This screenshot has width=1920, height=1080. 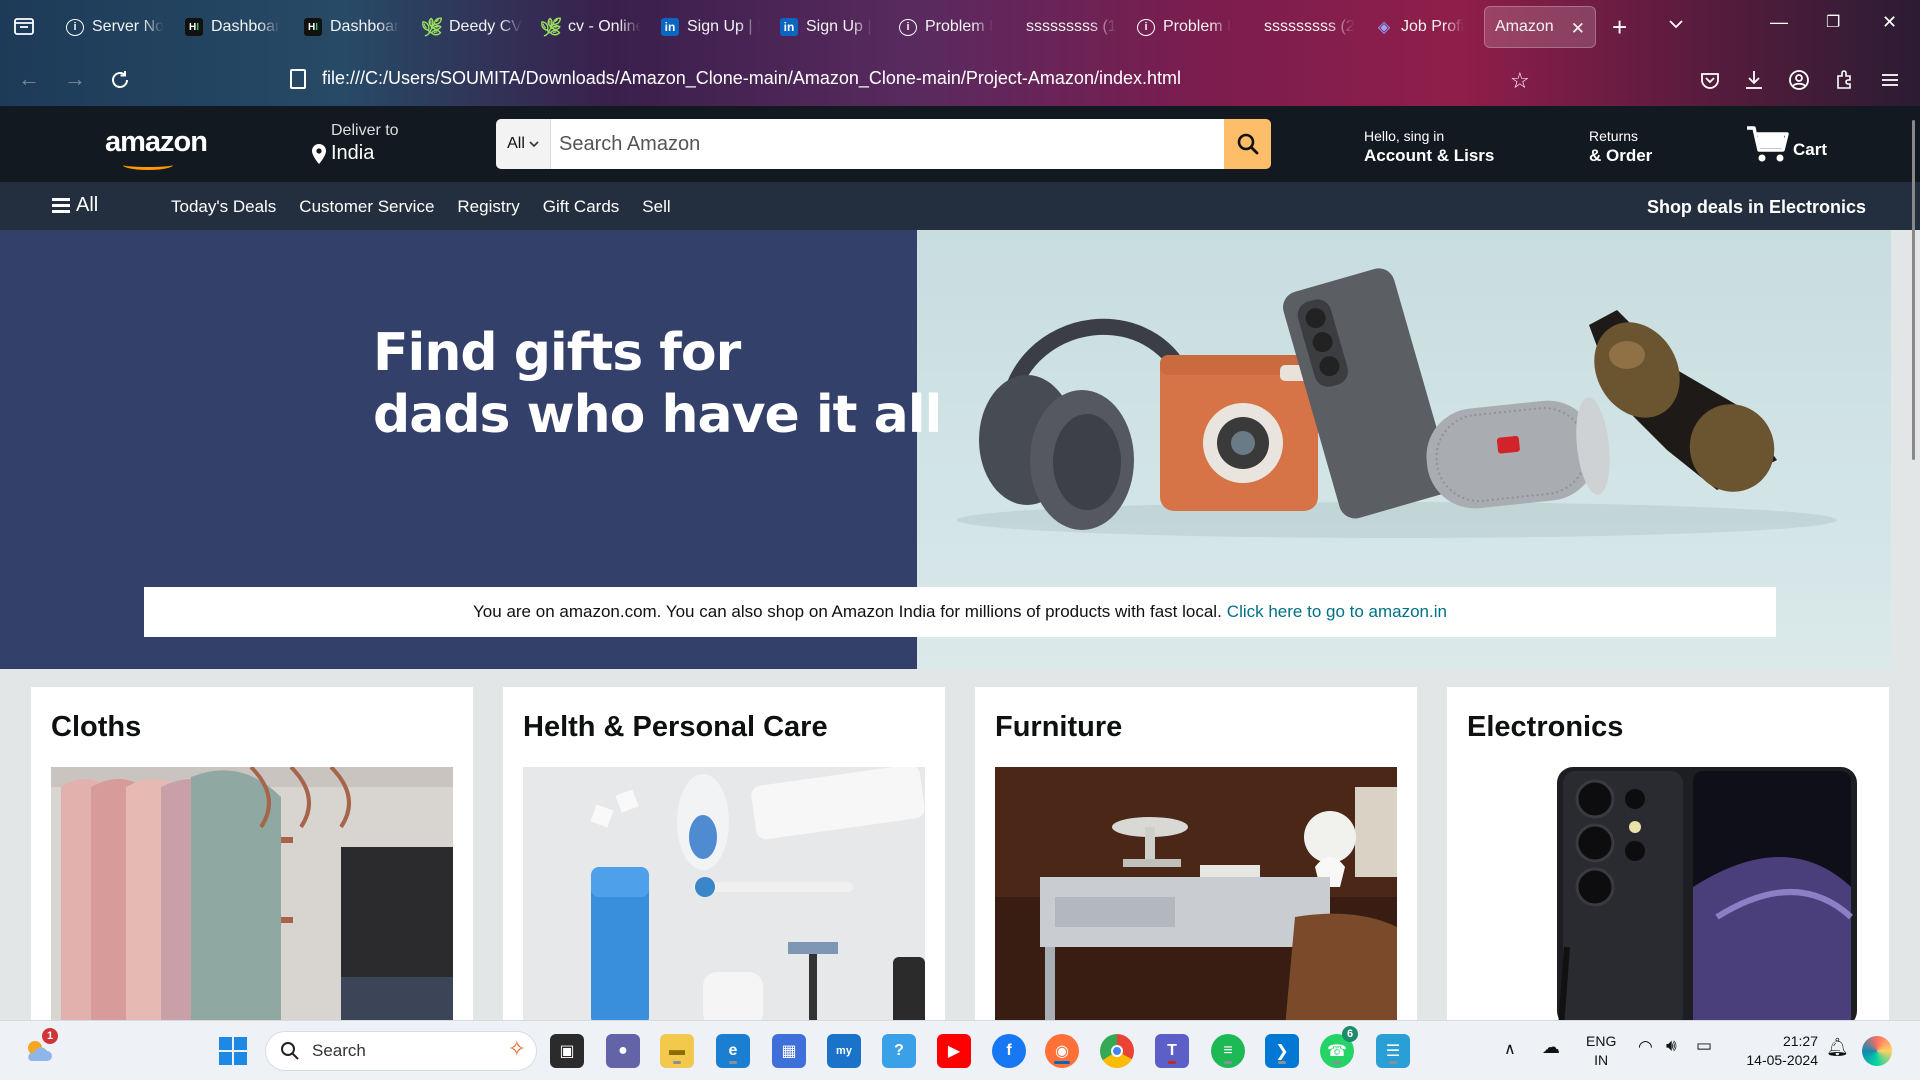 I want to click on new-tab-icon: +, so click(x=1619, y=27).